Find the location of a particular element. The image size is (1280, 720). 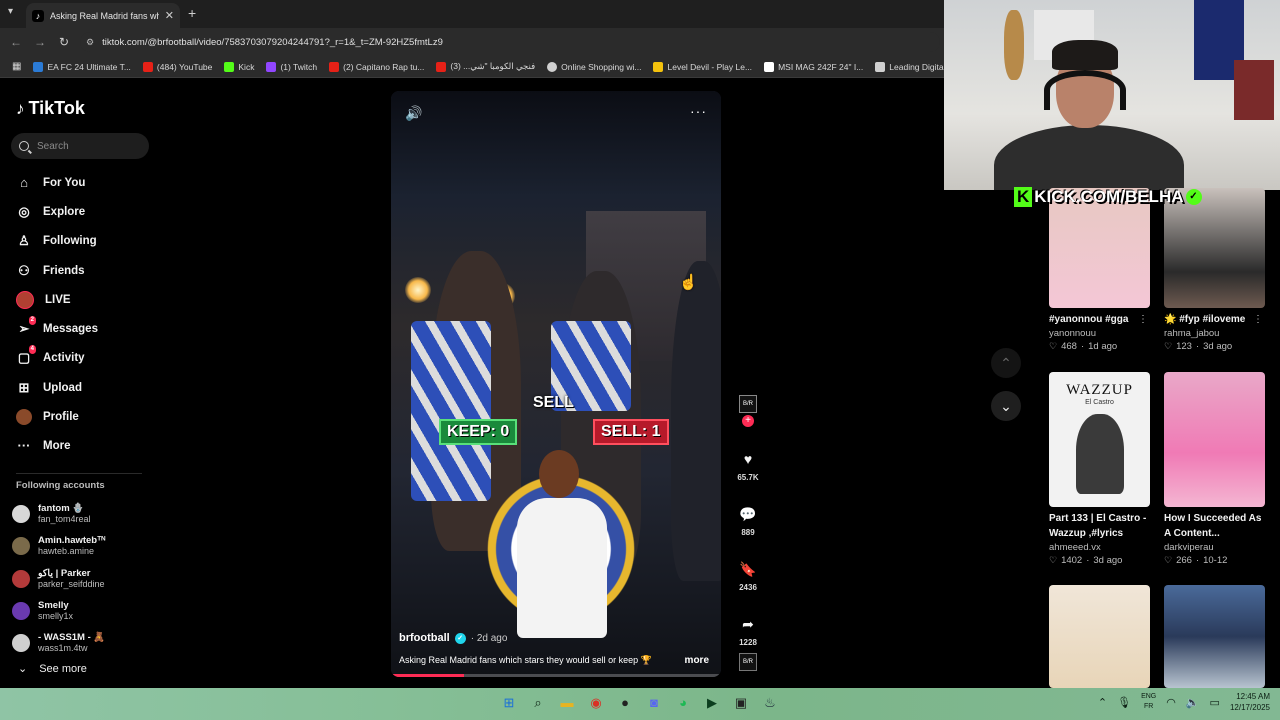

discord-icon: ◙ is located at coordinates (654, 703).